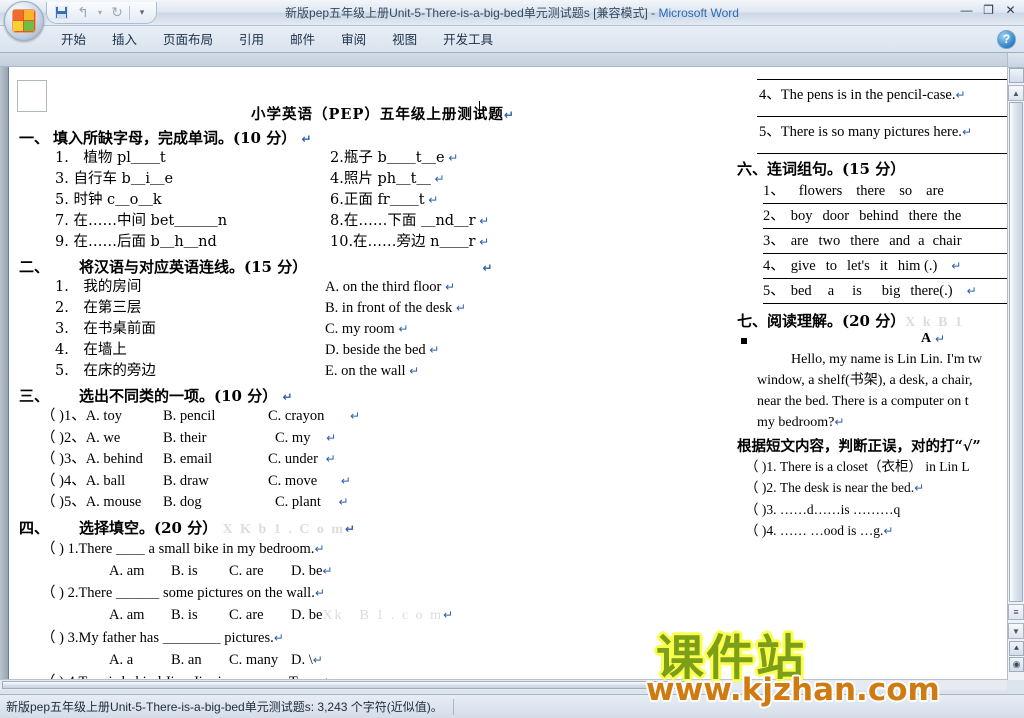 The height and width of the screenshot is (718, 1024). Describe the element at coordinates (872, 266) in the screenshot. I see `word-order-row: 4、 give to let's it him (.) ↵` at that location.